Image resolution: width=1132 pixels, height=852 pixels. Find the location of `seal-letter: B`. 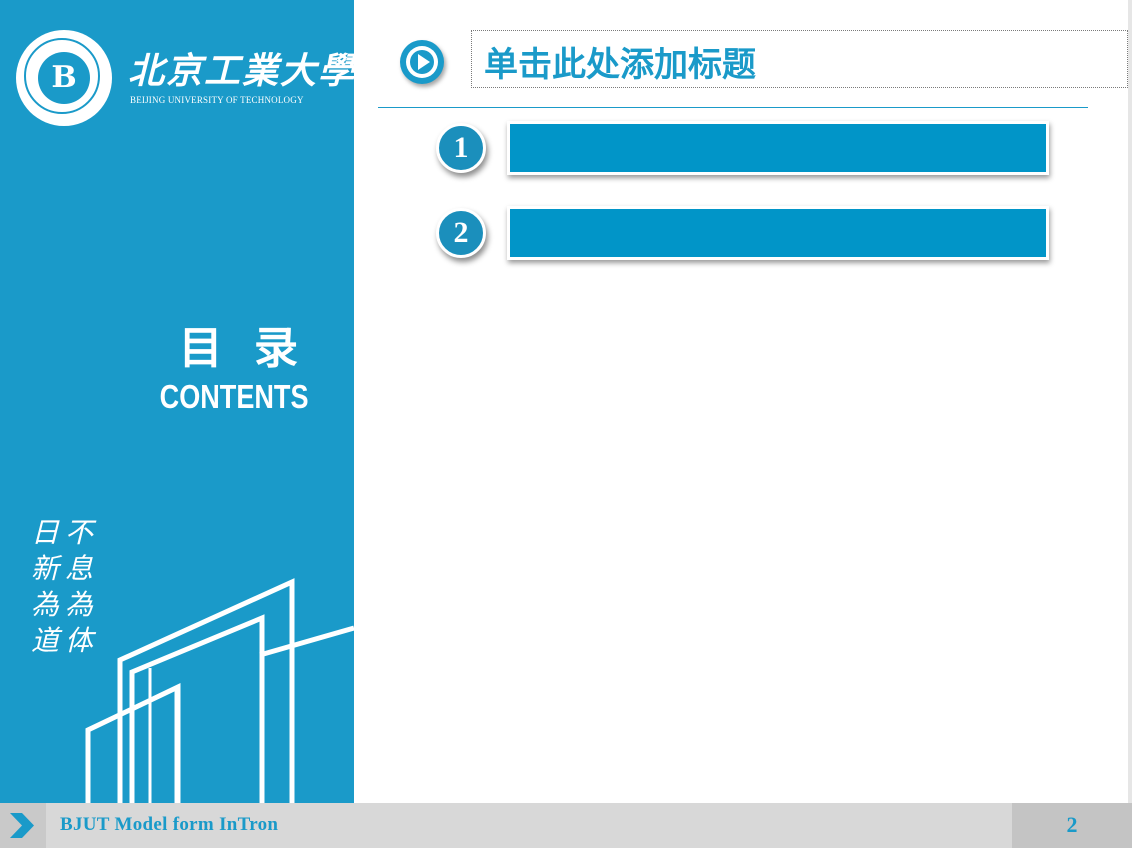

seal-letter: B is located at coordinates (64, 78).